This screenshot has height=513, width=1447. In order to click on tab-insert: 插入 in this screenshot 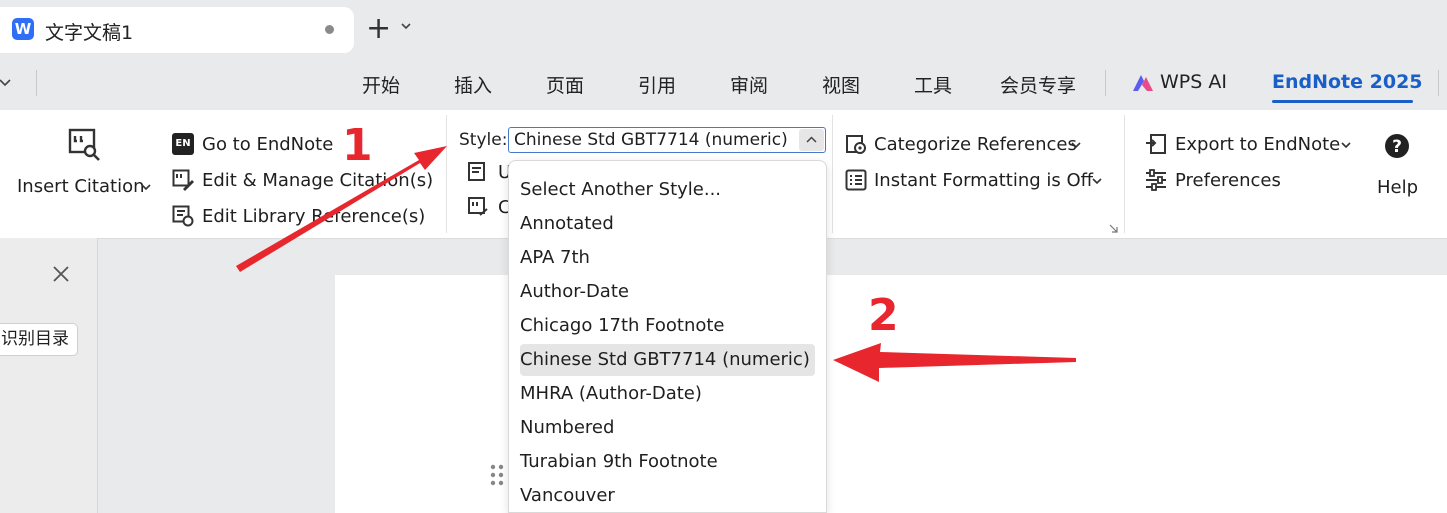, I will do `click(473, 84)`.